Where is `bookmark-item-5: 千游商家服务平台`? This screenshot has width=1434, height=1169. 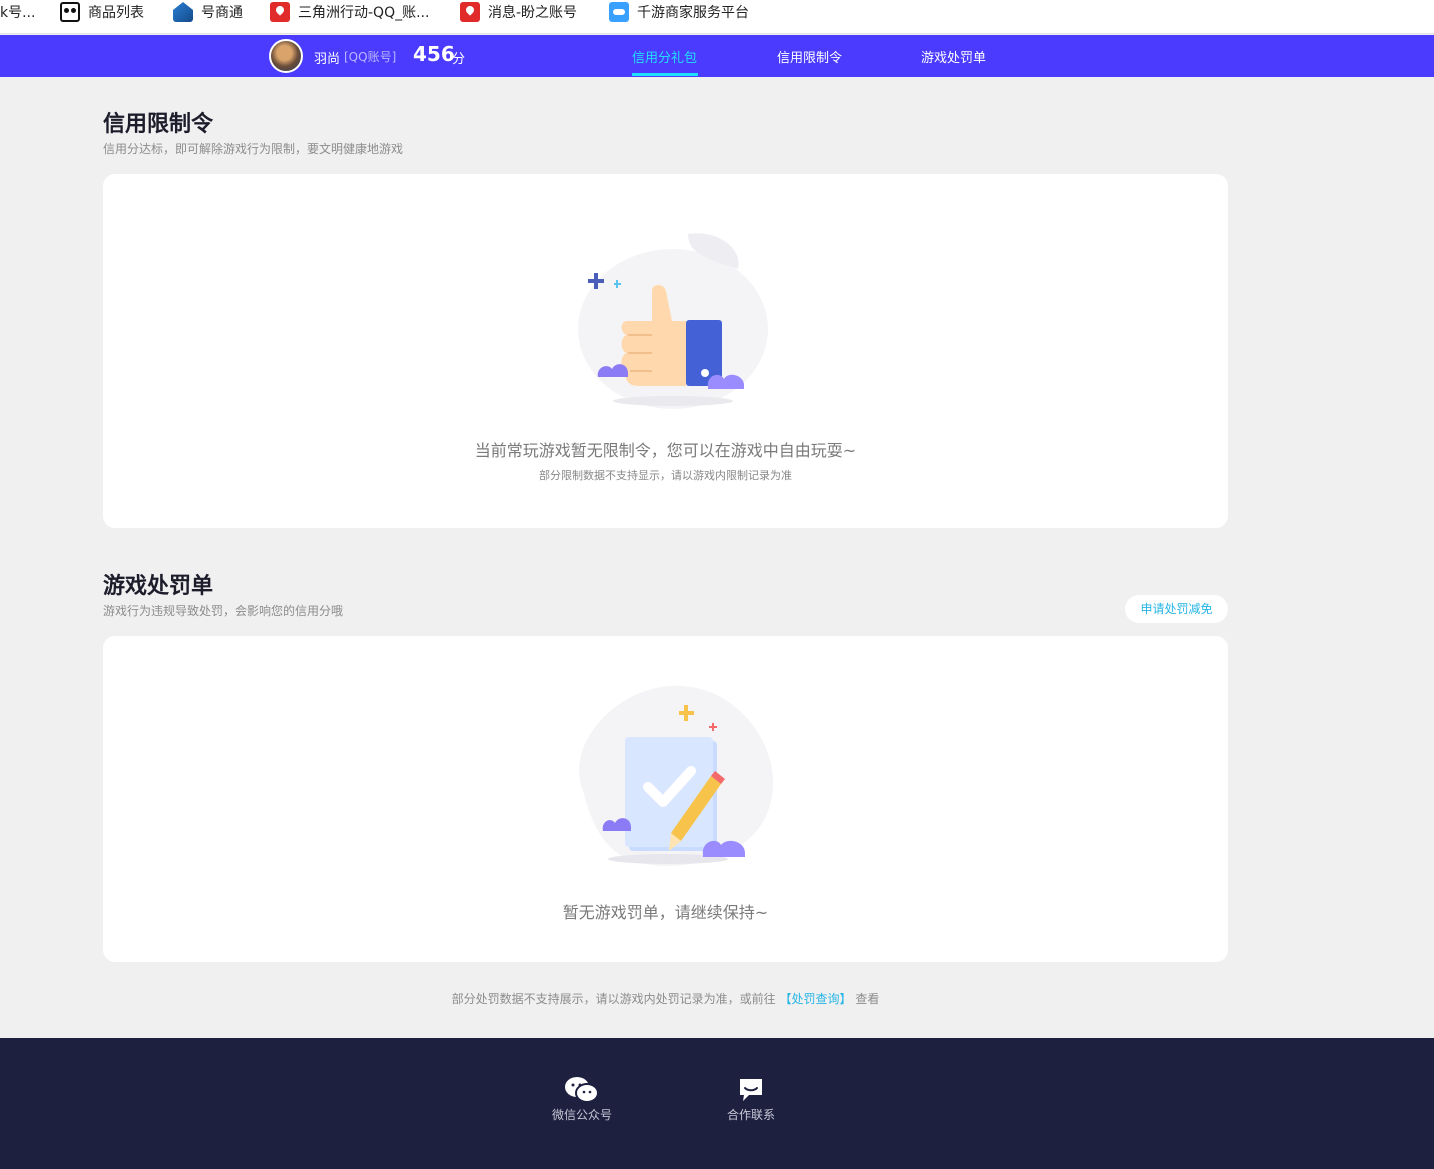 bookmark-item-5: 千游商家服务平台 is located at coordinates (679, 12).